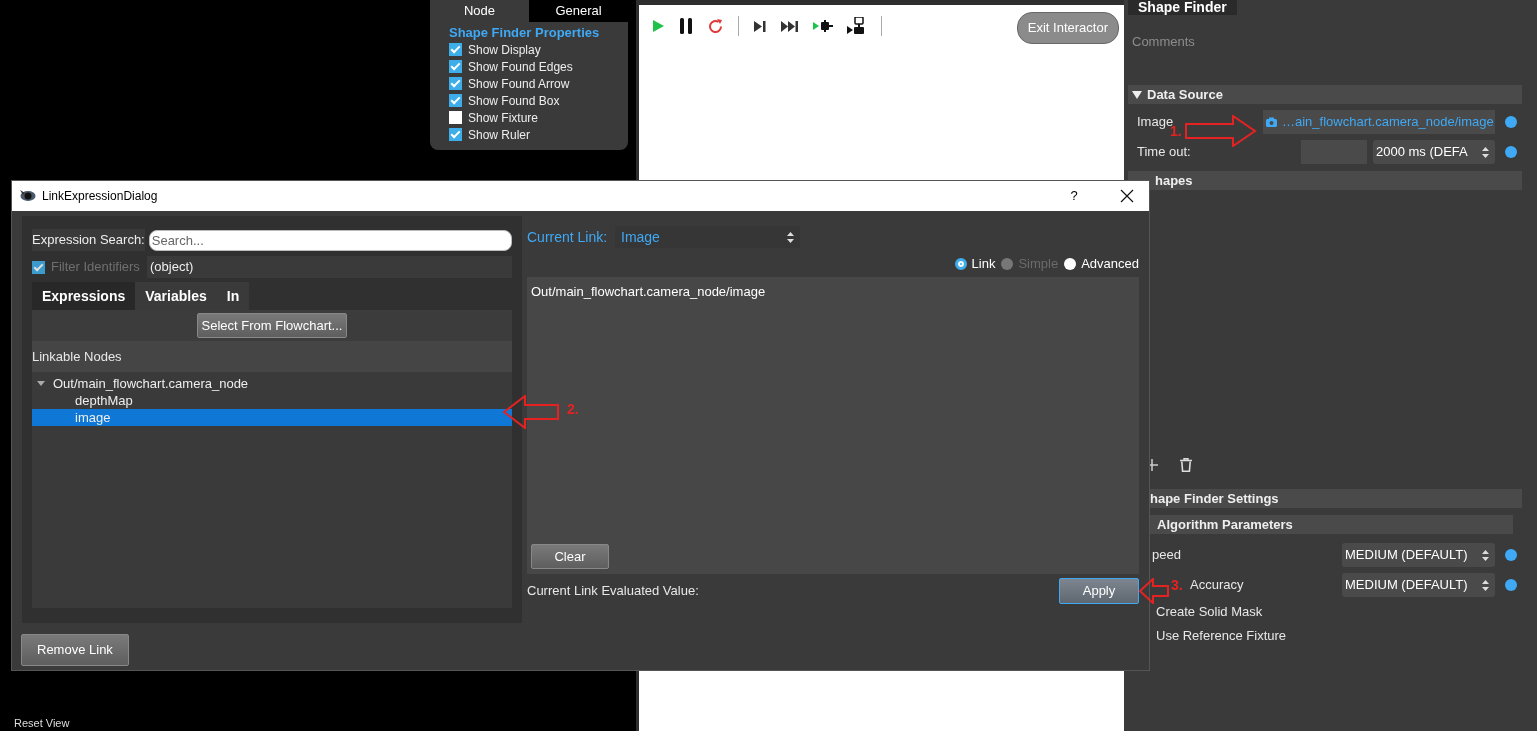  I want to click on step-icon, so click(760, 26).